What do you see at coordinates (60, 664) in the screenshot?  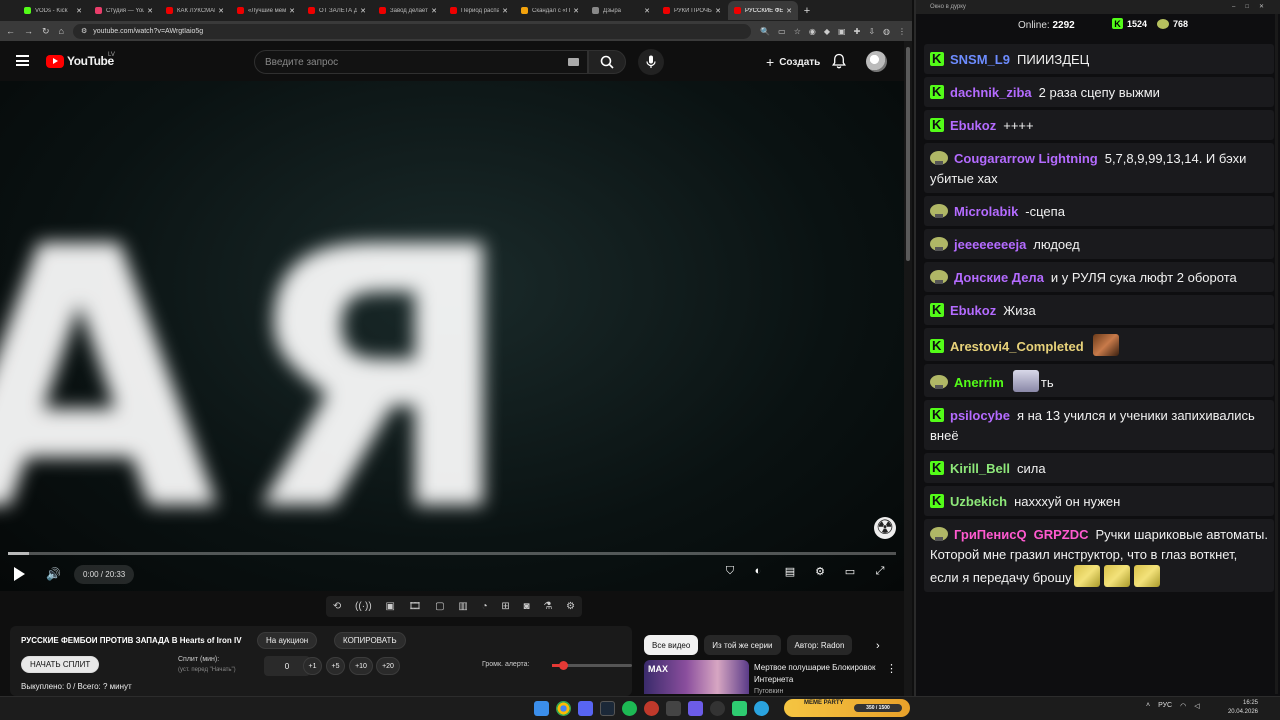 I see `start-split-button: НАЧАТЬ СПЛИТ` at bounding box center [60, 664].